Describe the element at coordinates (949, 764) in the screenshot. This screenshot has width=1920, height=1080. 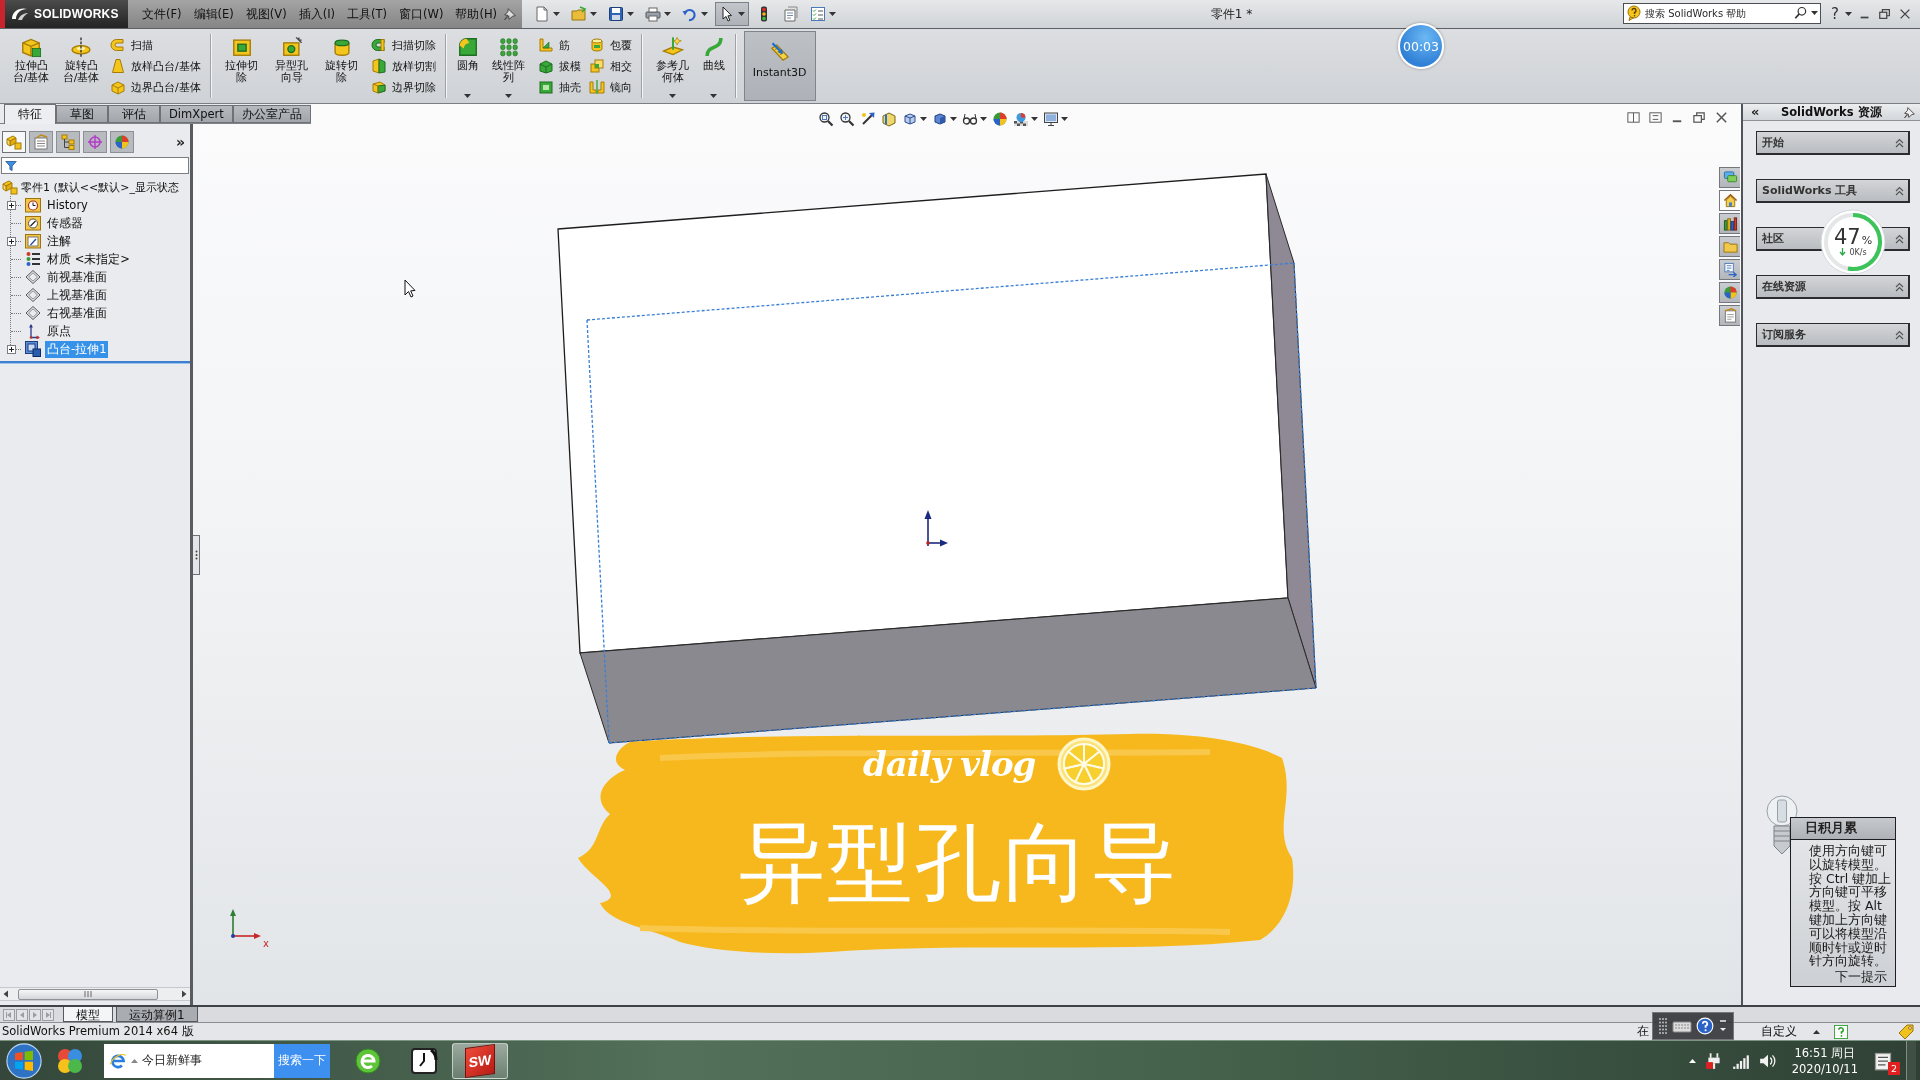
I see `script-title: daily vlog` at that location.